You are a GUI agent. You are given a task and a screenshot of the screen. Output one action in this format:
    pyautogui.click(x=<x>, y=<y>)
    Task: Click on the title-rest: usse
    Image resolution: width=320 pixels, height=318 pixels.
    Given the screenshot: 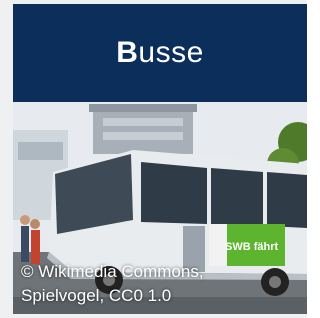 What is the action you would take?
    pyautogui.click(x=171, y=52)
    